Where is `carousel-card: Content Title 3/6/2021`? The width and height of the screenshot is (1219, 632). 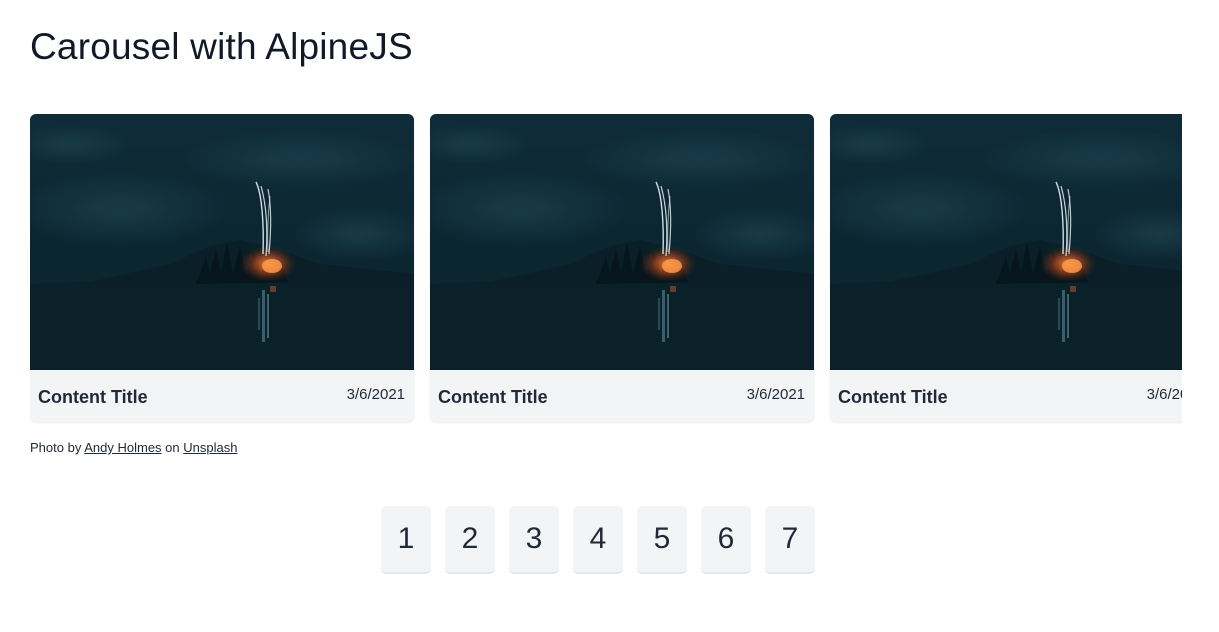
carousel-card: Content Title 3/6/2021 is located at coordinates (1006, 268).